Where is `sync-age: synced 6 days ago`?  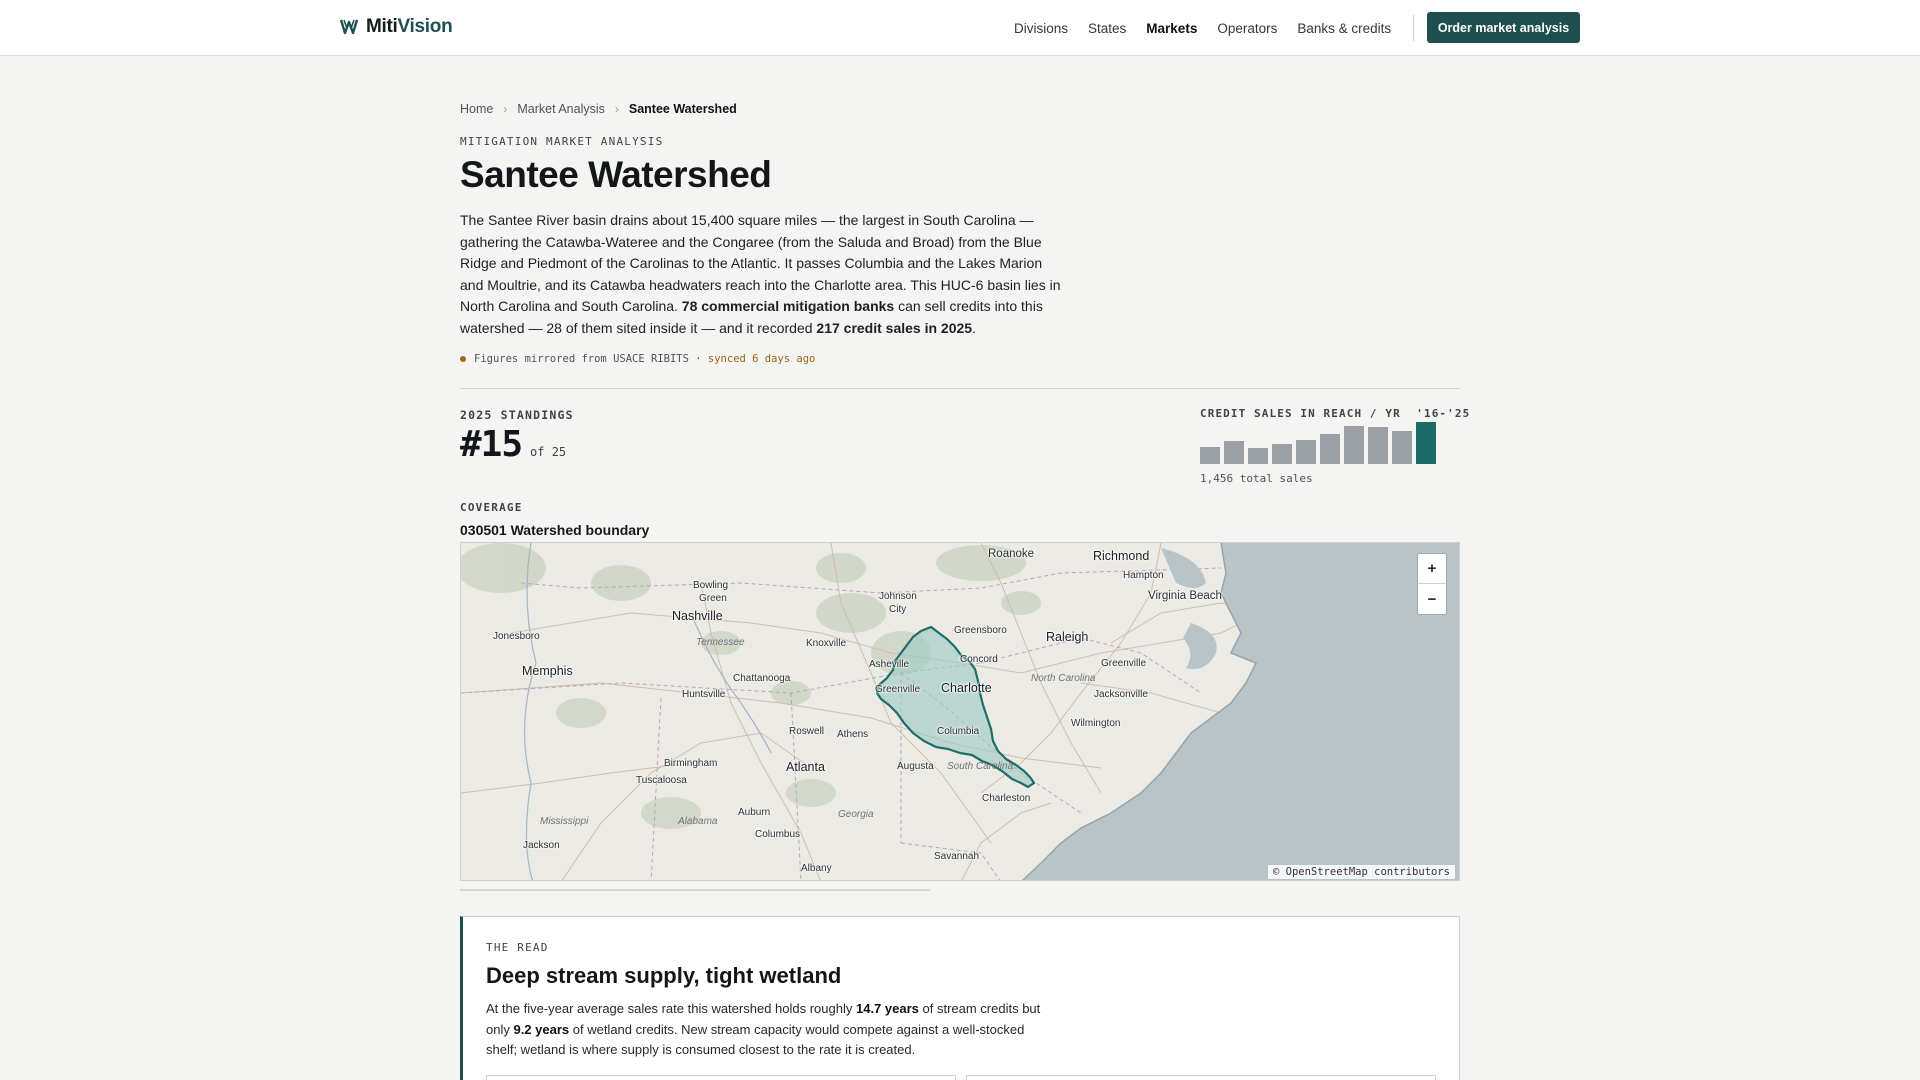 sync-age: synced 6 days ago is located at coordinates (761, 359).